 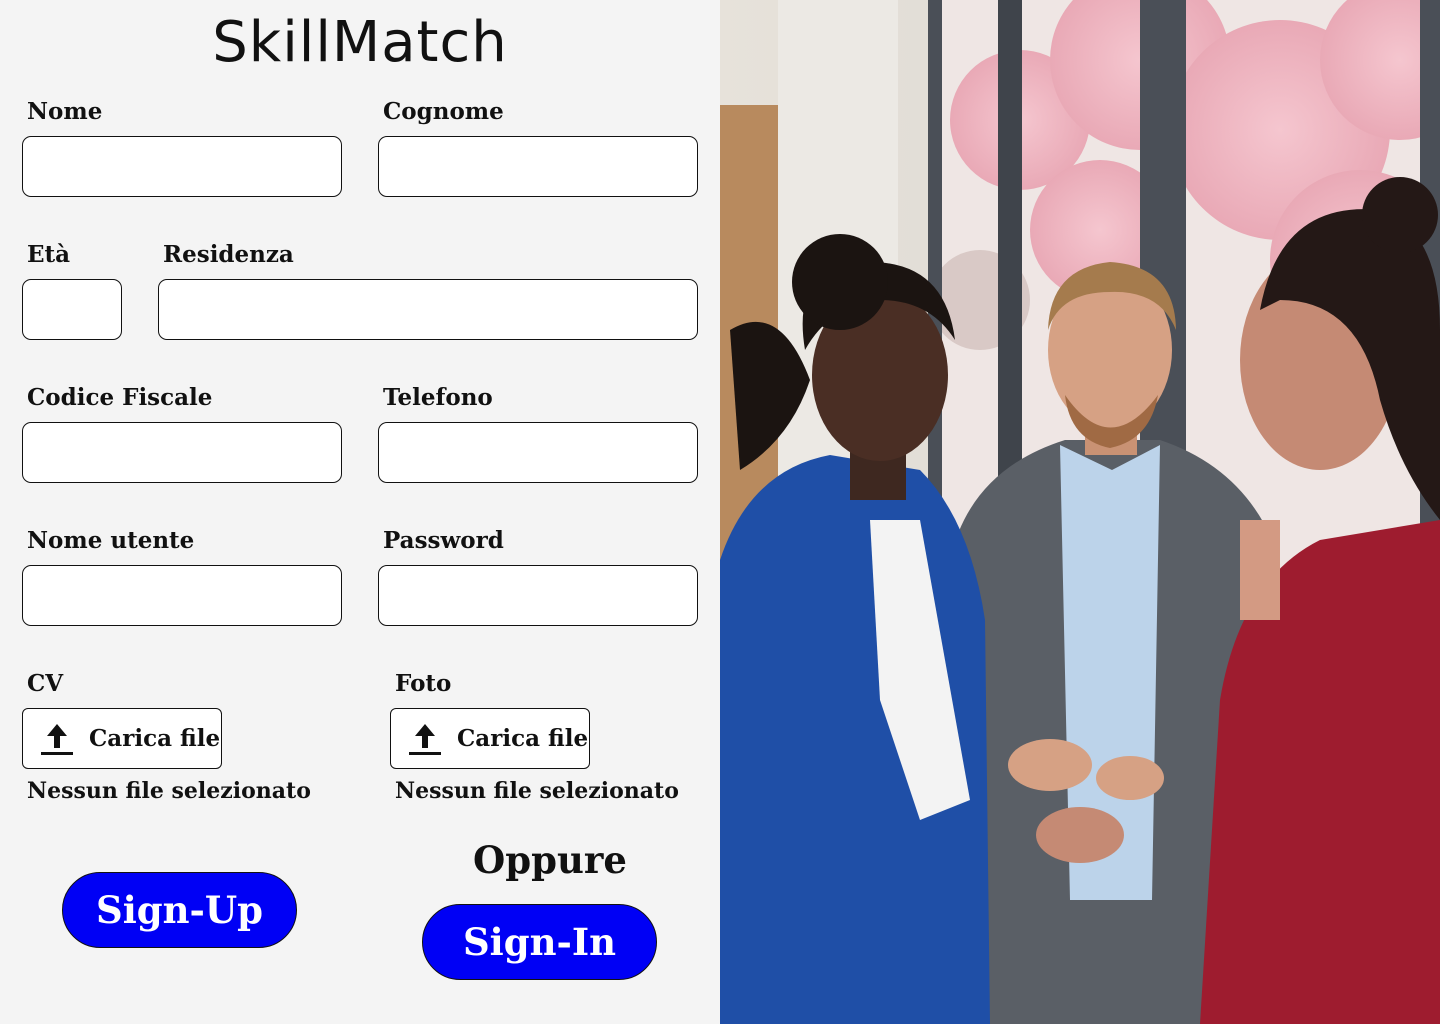 I want to click on telefono-input, so click(x=538, y=452).